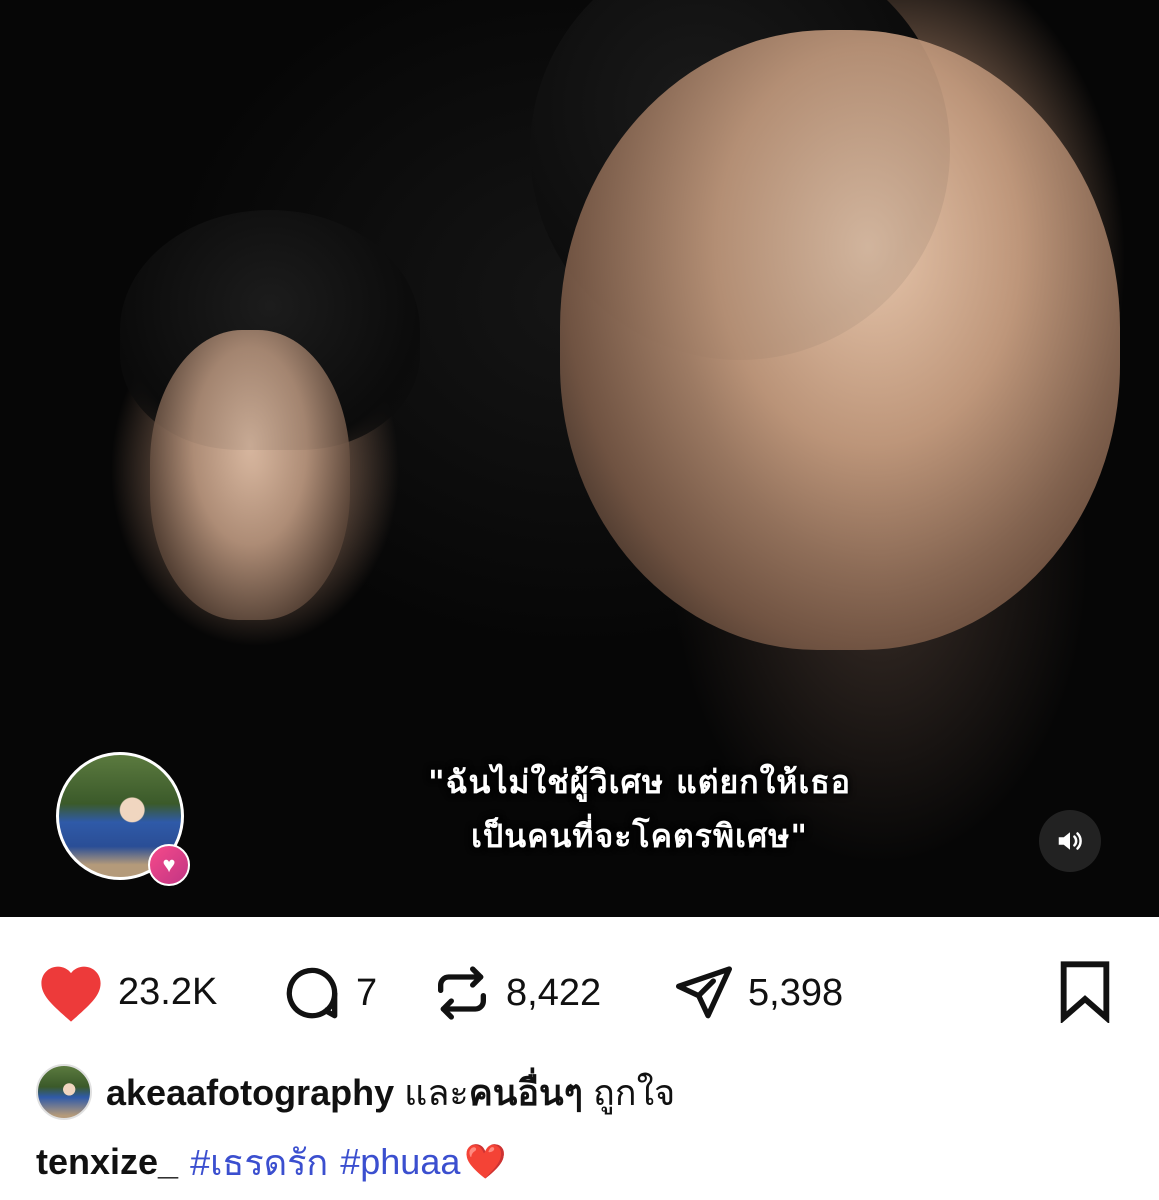 This screenshot has height=1200, width=1159. I want to click on heart-emoji-icon: ❤️, so click(485, 1162).